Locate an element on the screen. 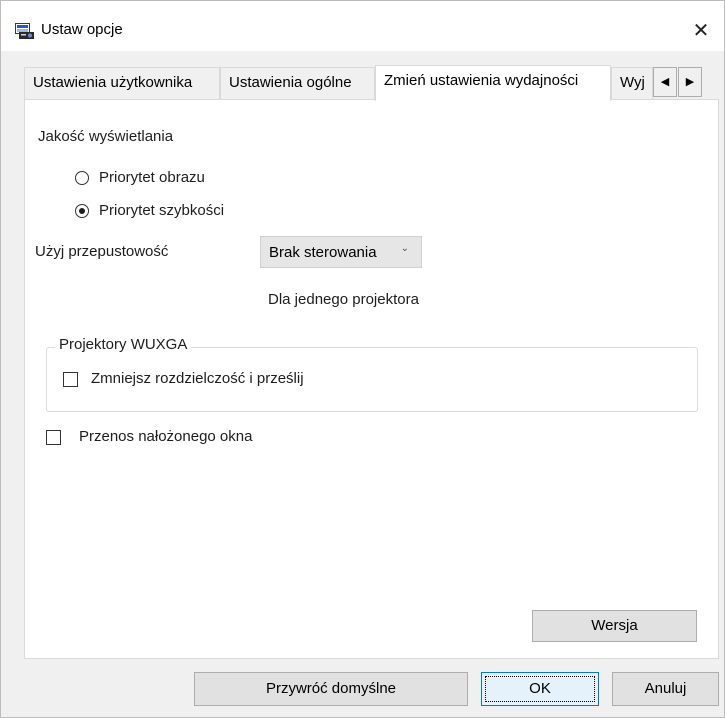 The width and height of the screenshot is (725, 718). tab-scroll-left-button: ◀ is located at coordinates (665, 82).